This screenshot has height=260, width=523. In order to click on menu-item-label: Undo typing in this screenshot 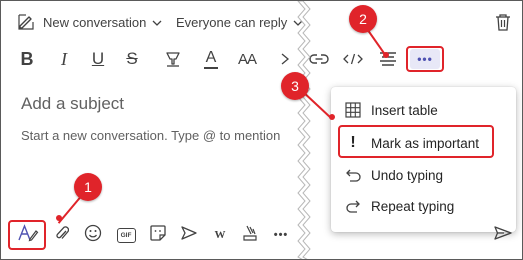, I will do `click(407, 175)`.